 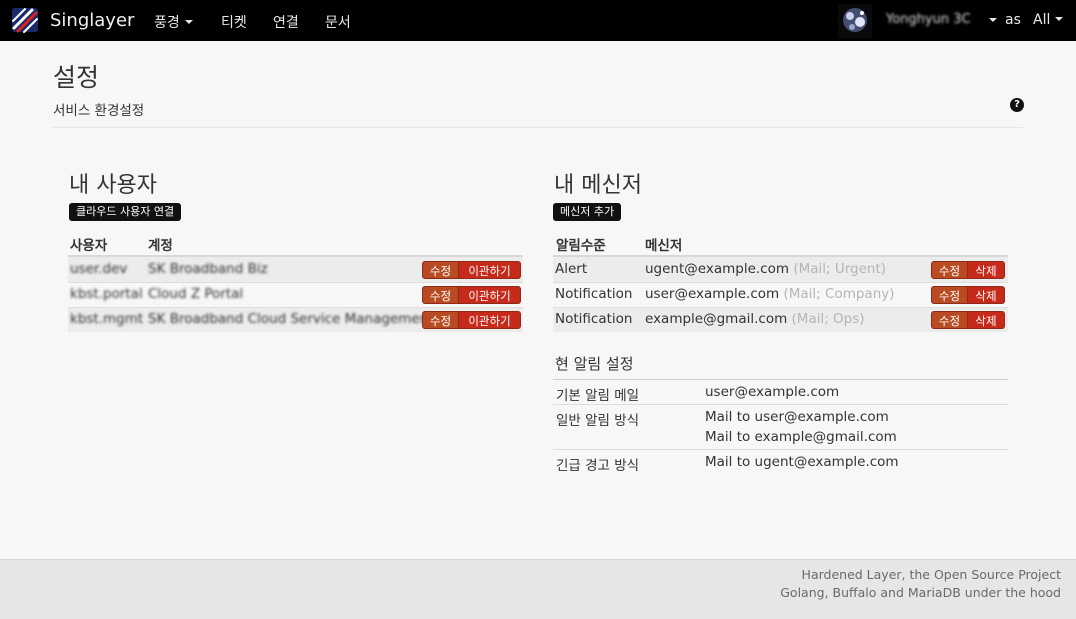 What do you see at coordinates (1042, 20) in the screenshot?
I see `nav-scope-label: All` at bounding box center [1042, 20].